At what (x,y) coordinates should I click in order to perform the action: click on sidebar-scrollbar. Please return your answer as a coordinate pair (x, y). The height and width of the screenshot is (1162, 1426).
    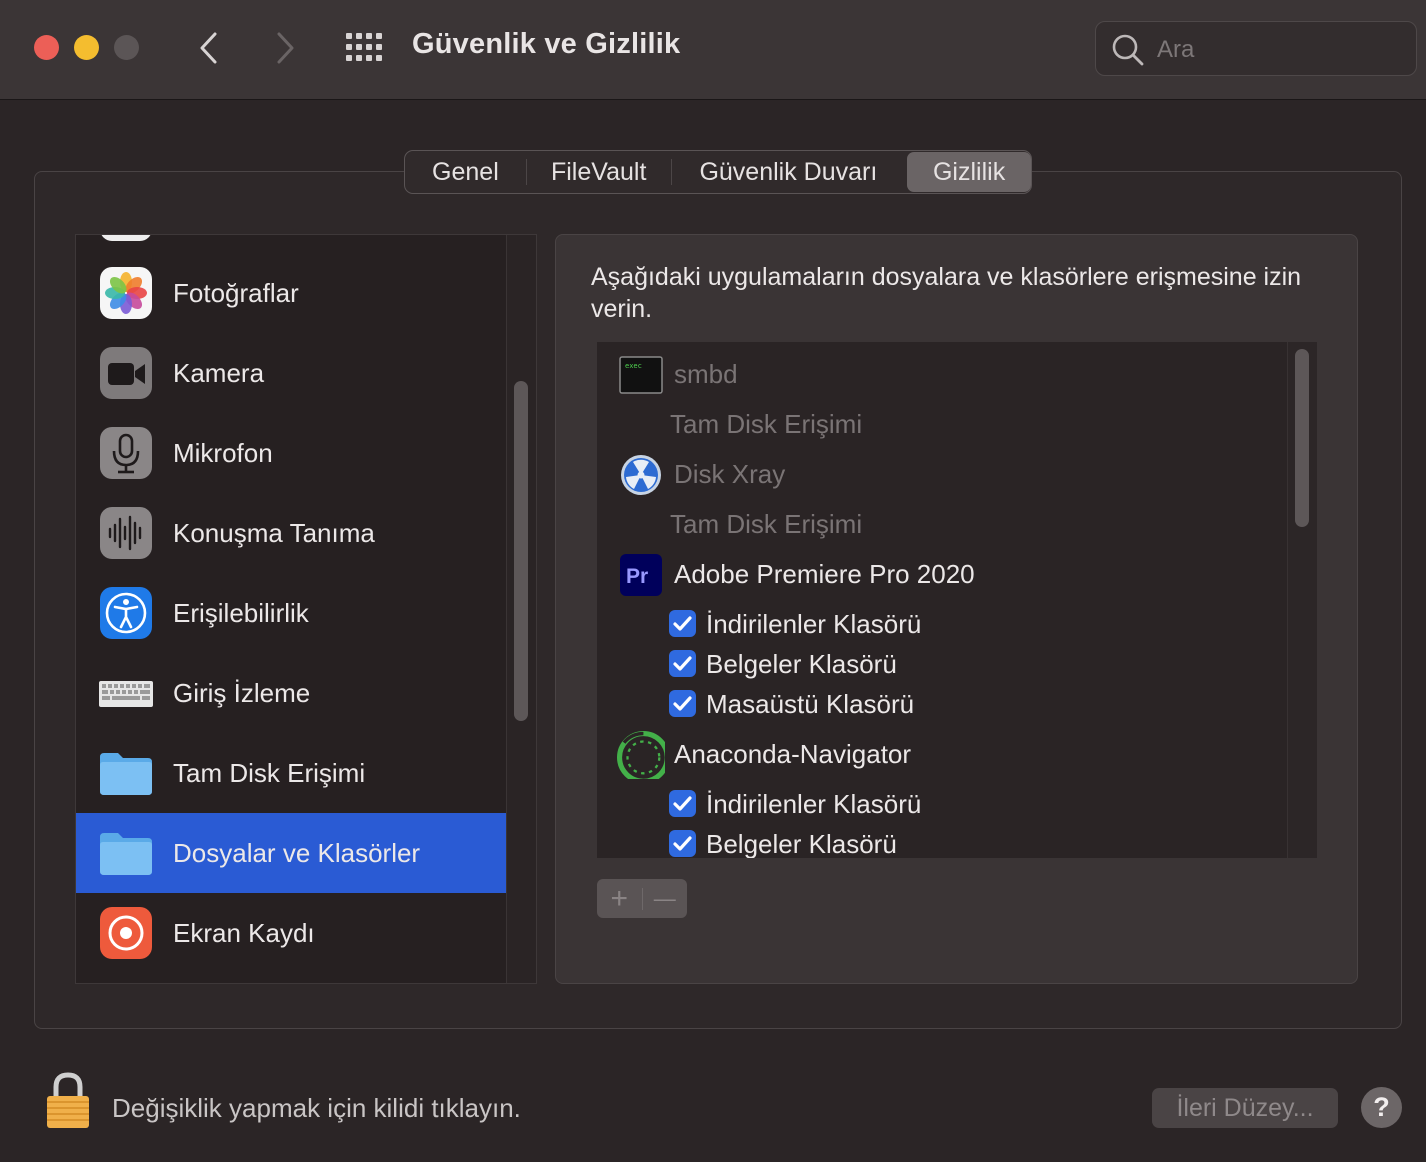
    Looking at the image, I should click on (521, 609).